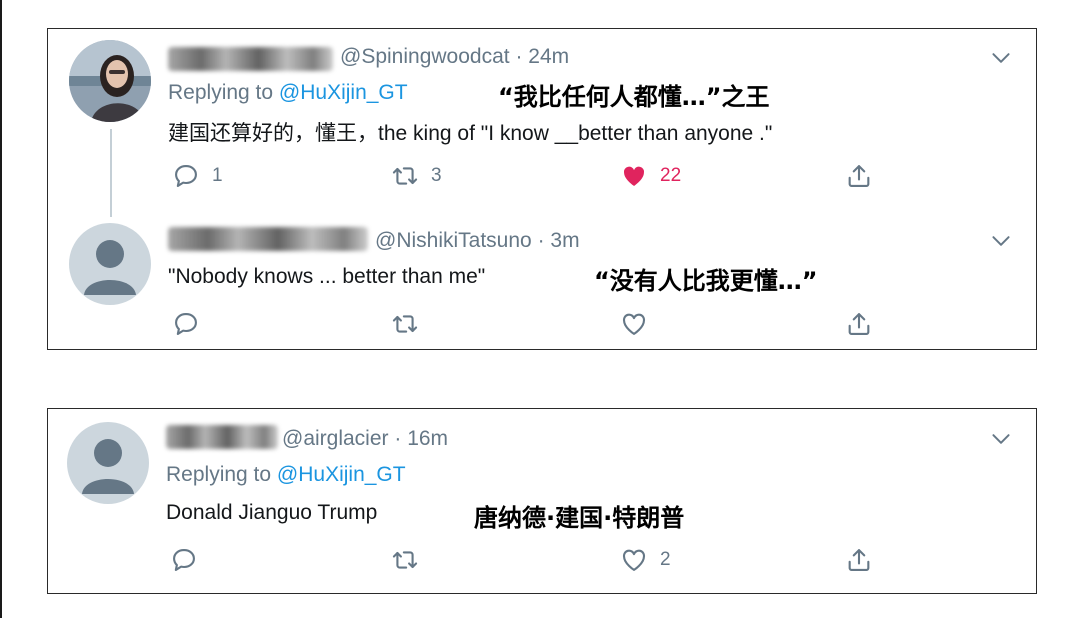  I want to click on tweet-meta: @airglacier · 16m, so click(365, 439).